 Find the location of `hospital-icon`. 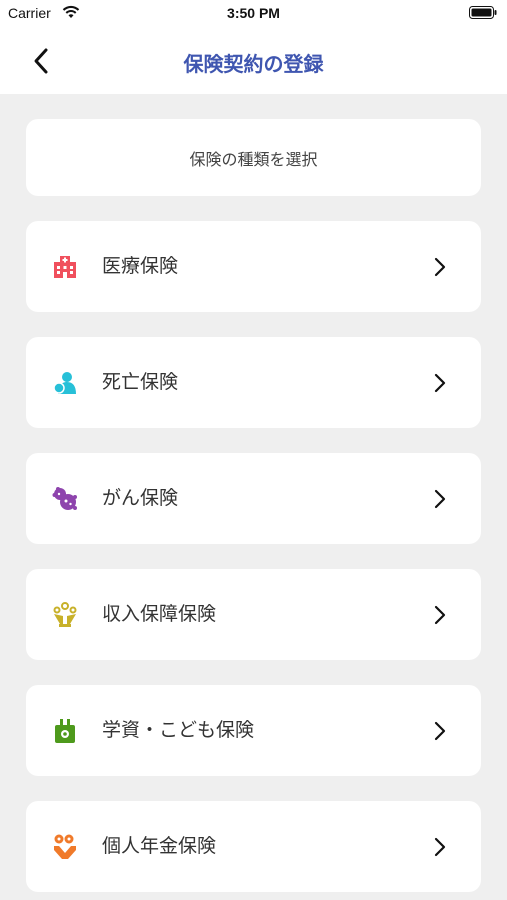

hospital-icon is located at coordinates (65, 267).